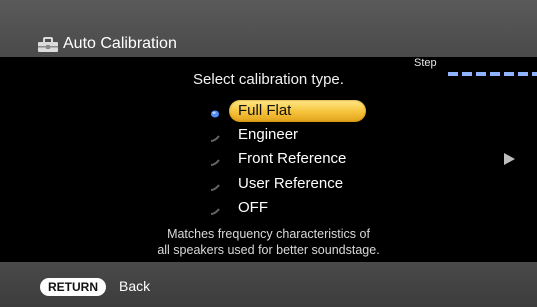 Image resolution: width=537 pixels, height=307 pixels. What do you see at coordinates (265, 110) in the screenshot?
I see `option-label: Full Flat` at bounding box center [265, 110].